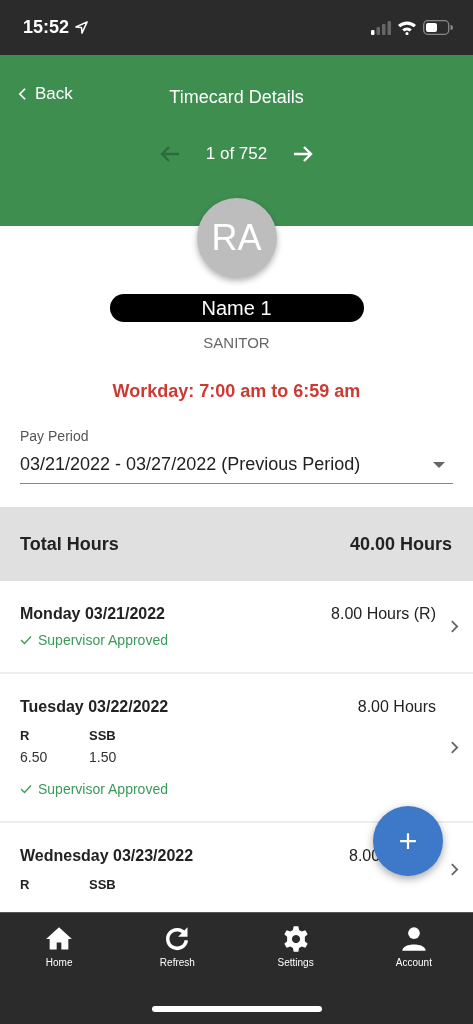 The width and height of the screenshot is (473, 1024). Describe the element at coordinates (396, 707) in the screenshot. I see `day-hours: 8.00 Hours` at that location.